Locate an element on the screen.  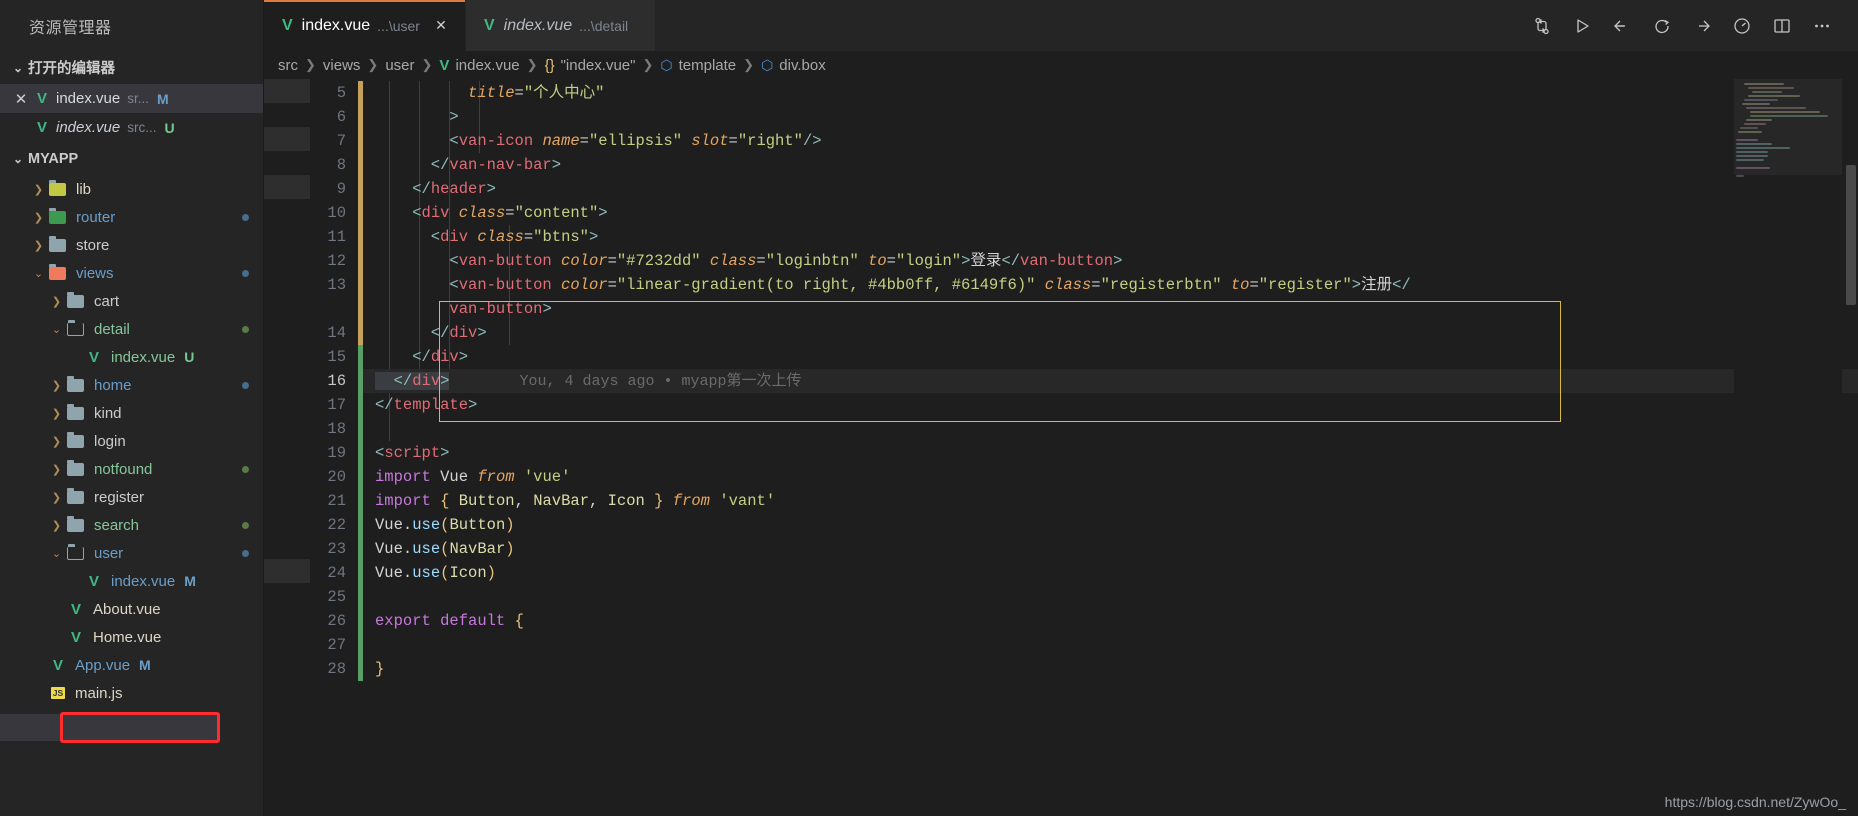
scrollbar-thumb is located at coordinates (1851, 235).